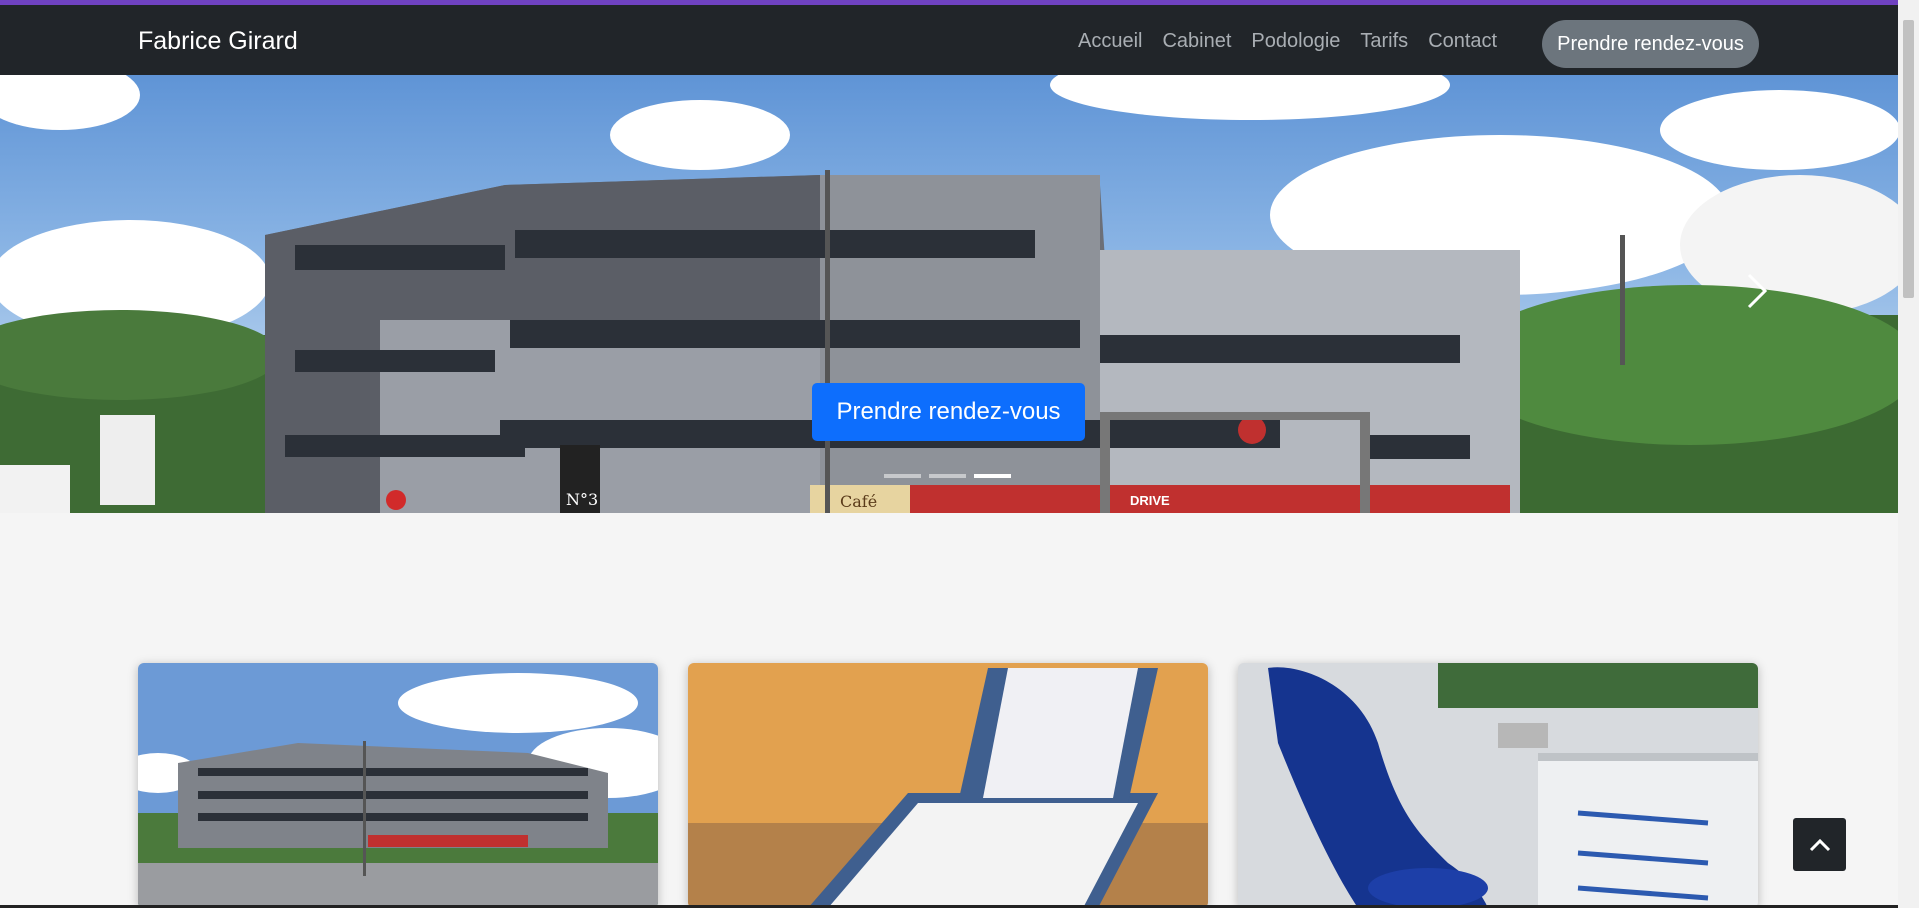 This screenshot has width=1919, height=908. I want to click on podiatry-chair-image, so click(1498, 785).